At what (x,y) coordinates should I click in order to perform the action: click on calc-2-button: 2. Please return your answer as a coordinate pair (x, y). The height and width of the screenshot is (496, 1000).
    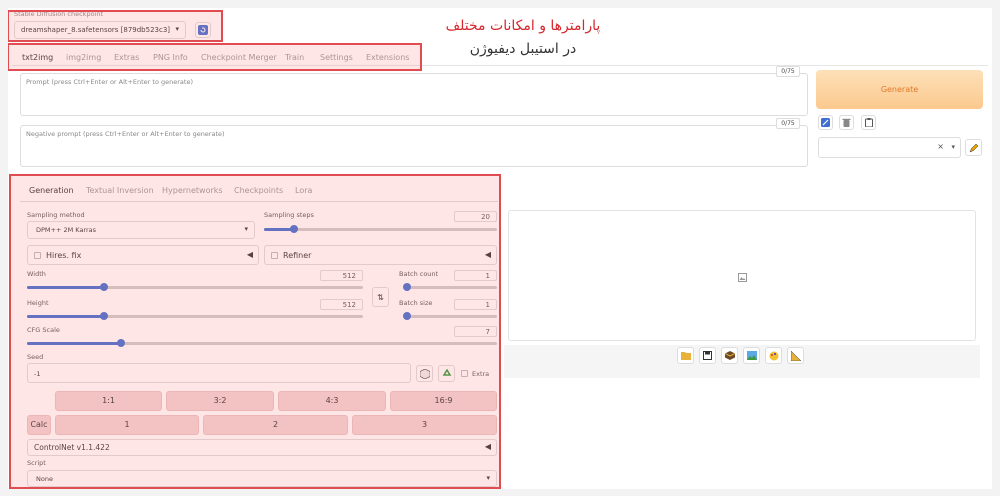
    Looking at the image, I should click on (275, 425).